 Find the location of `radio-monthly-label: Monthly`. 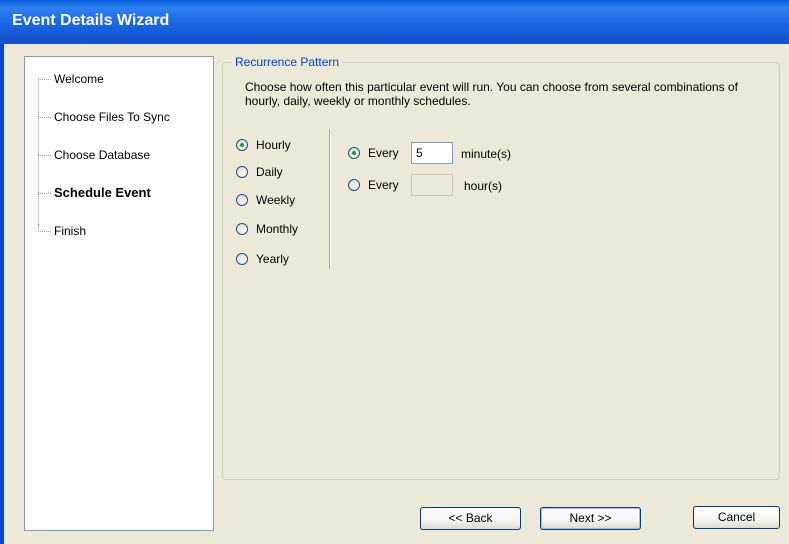

radio-monthly-label: Monthly is located at coordinates (277, 229).